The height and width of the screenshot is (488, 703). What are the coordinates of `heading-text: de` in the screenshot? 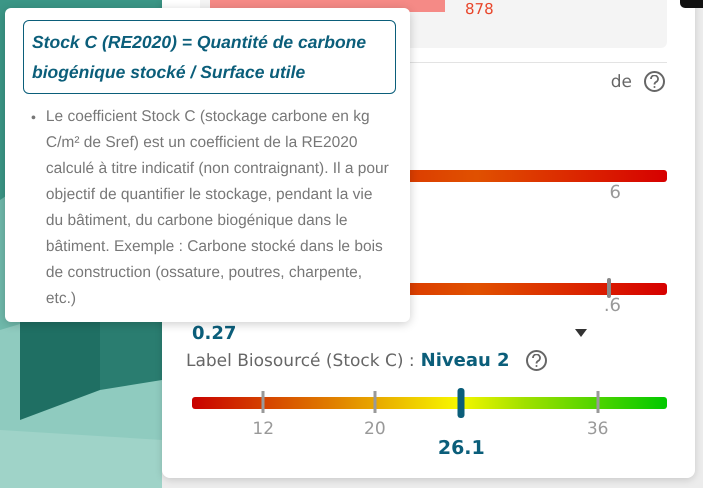 It's located at (621, 82).